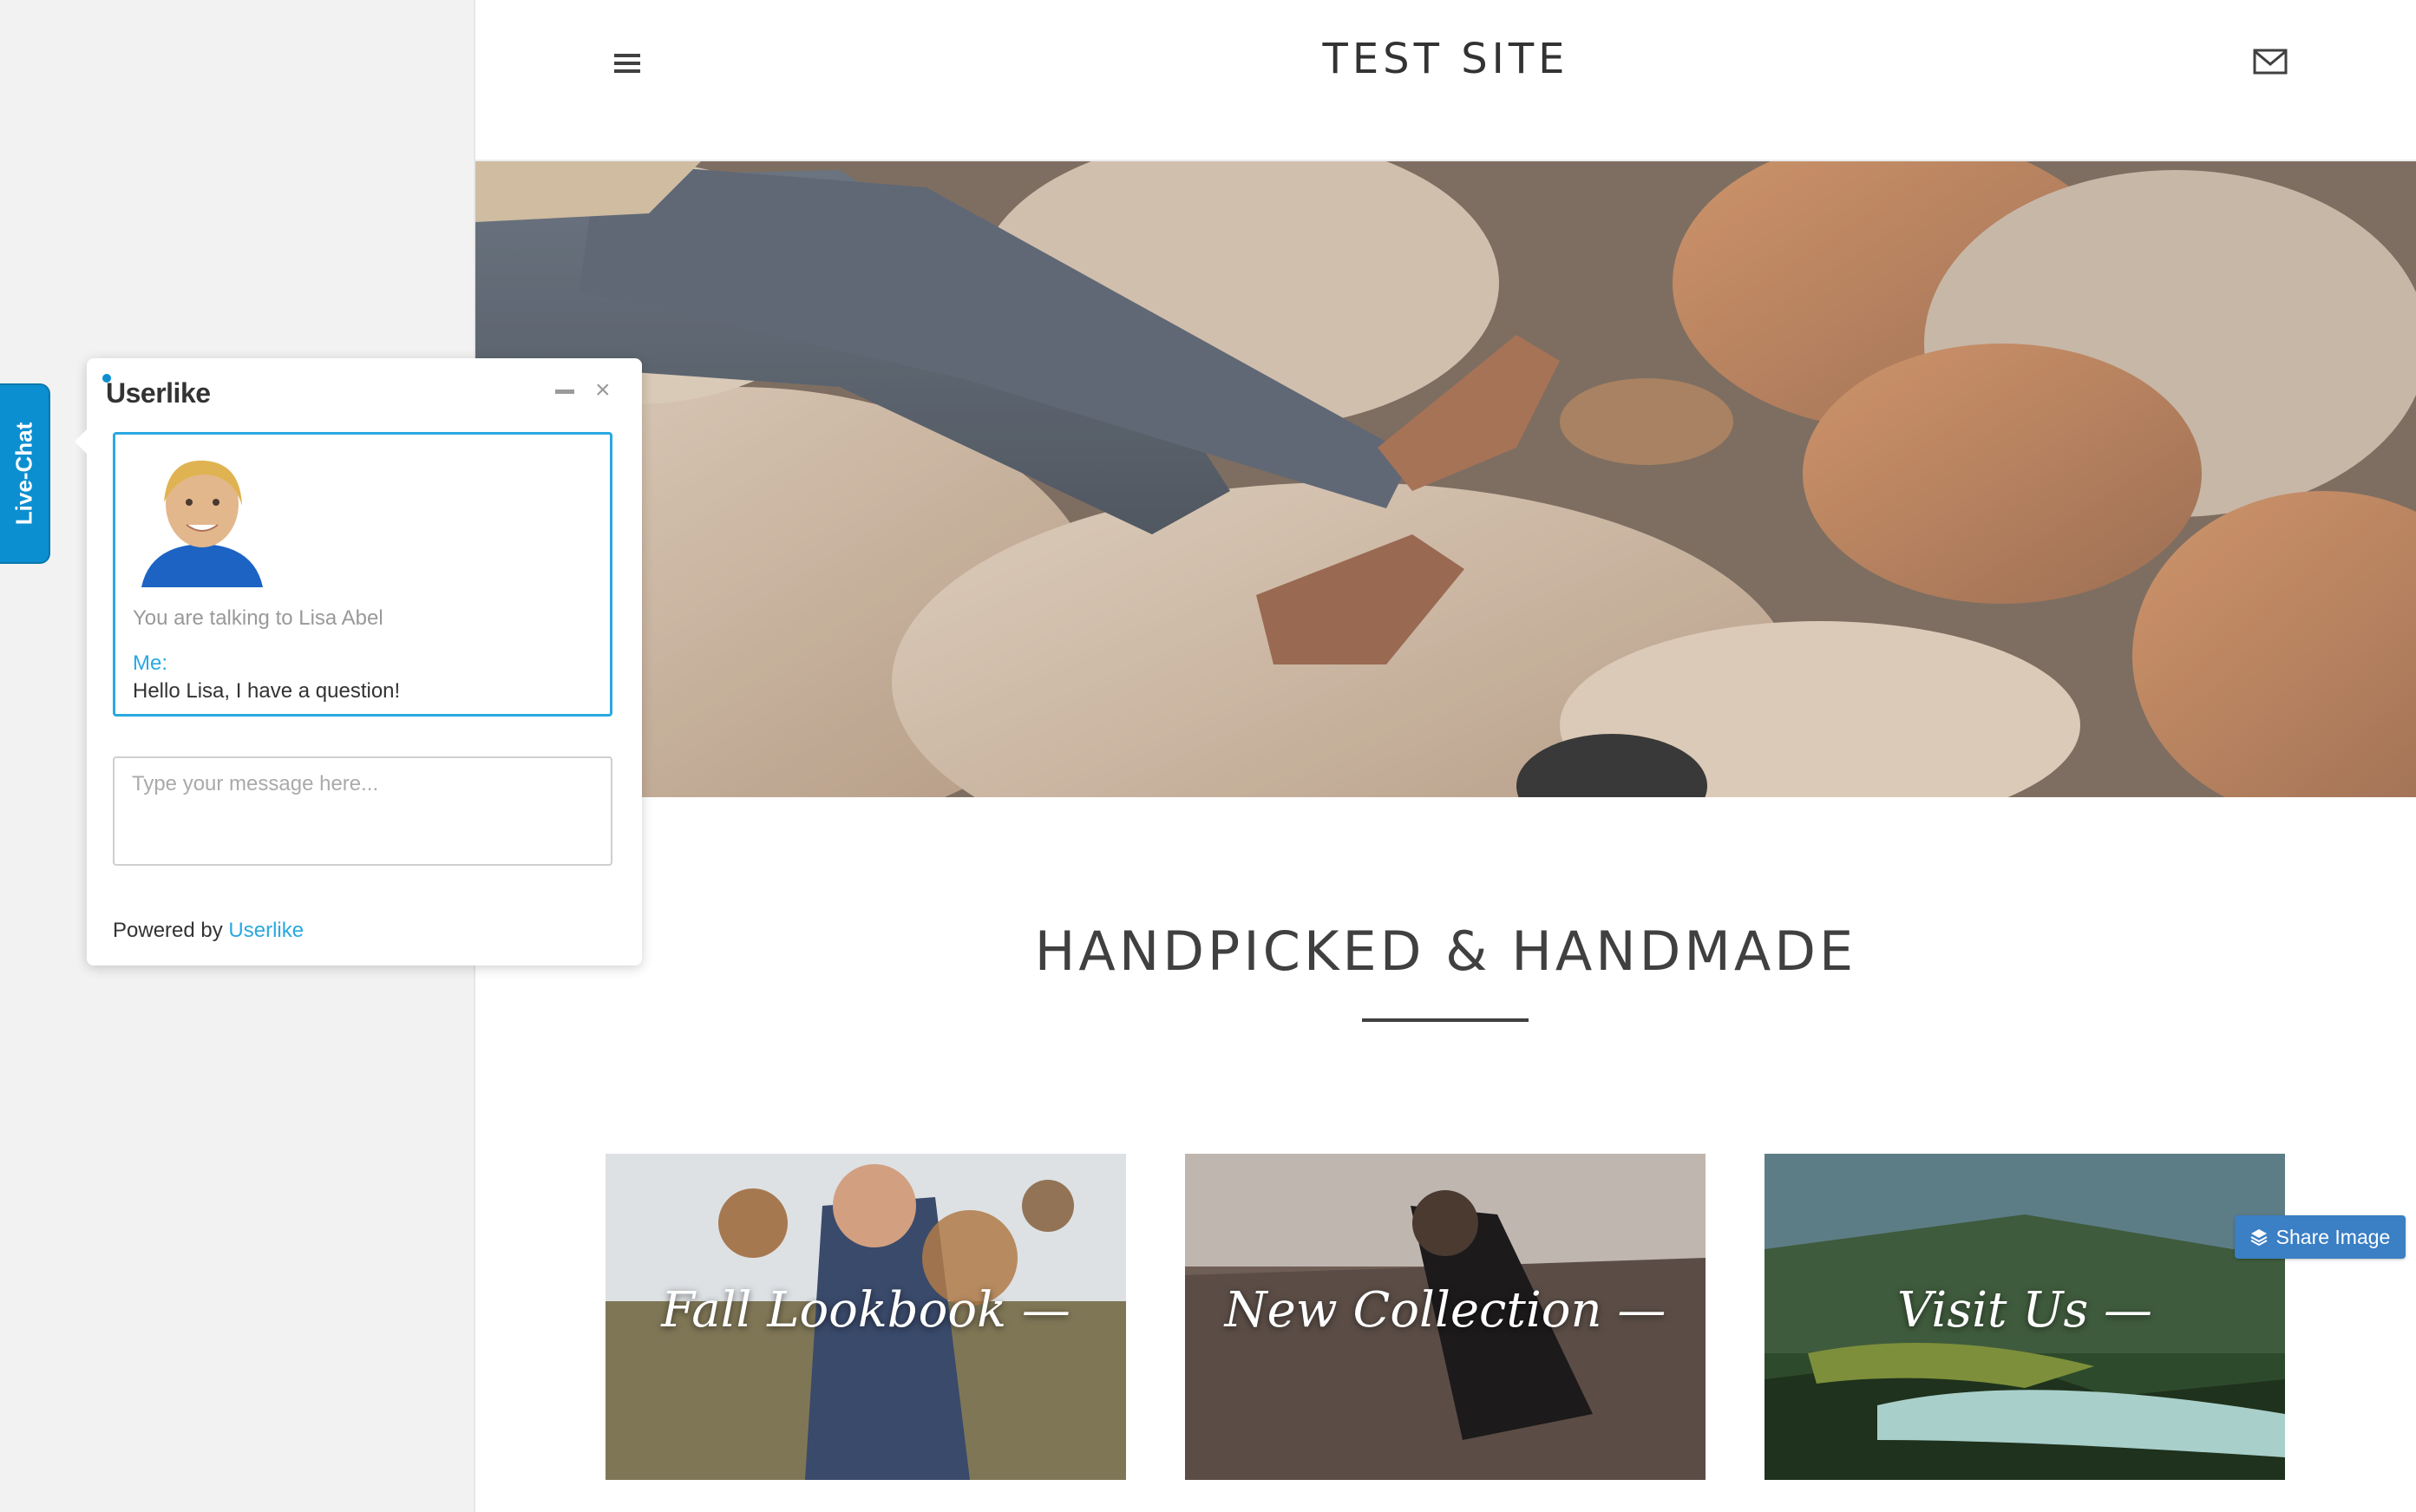 The image size is (2416, 1512). What do you see at coordinates (107, 378) in the screenshot?
I see `logo-dot` at bounding box center [107, 378].